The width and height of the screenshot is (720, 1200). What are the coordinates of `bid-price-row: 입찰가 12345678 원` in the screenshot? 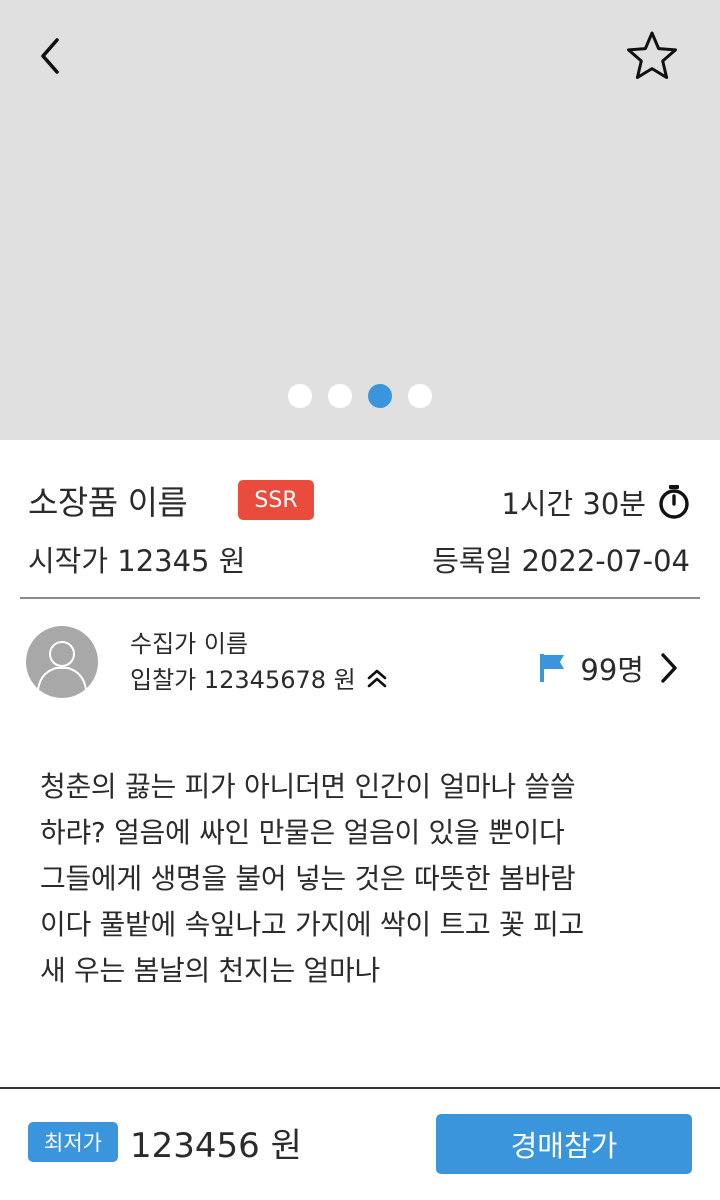 It's located at (259, 677).